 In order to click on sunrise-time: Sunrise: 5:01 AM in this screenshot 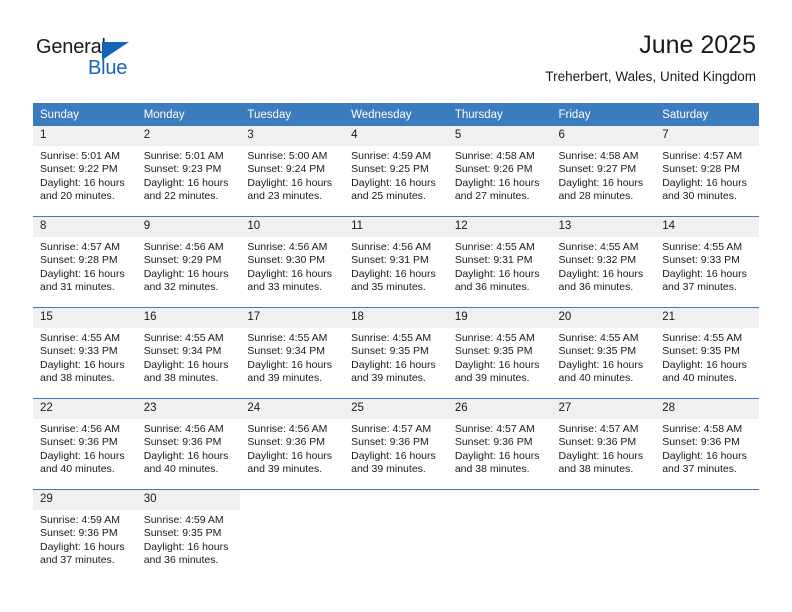, I will do `click(80, 156)`.